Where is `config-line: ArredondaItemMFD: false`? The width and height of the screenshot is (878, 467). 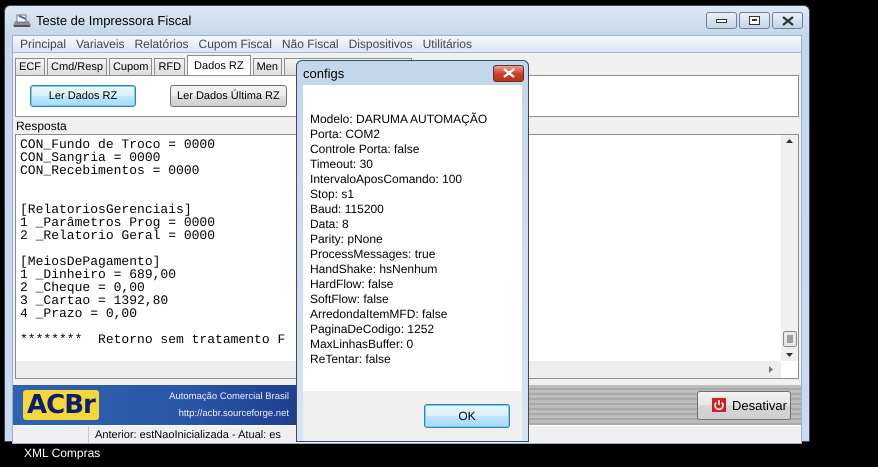
config-line: ArredondaItemMFD: false is located at coordinates (379, 314).